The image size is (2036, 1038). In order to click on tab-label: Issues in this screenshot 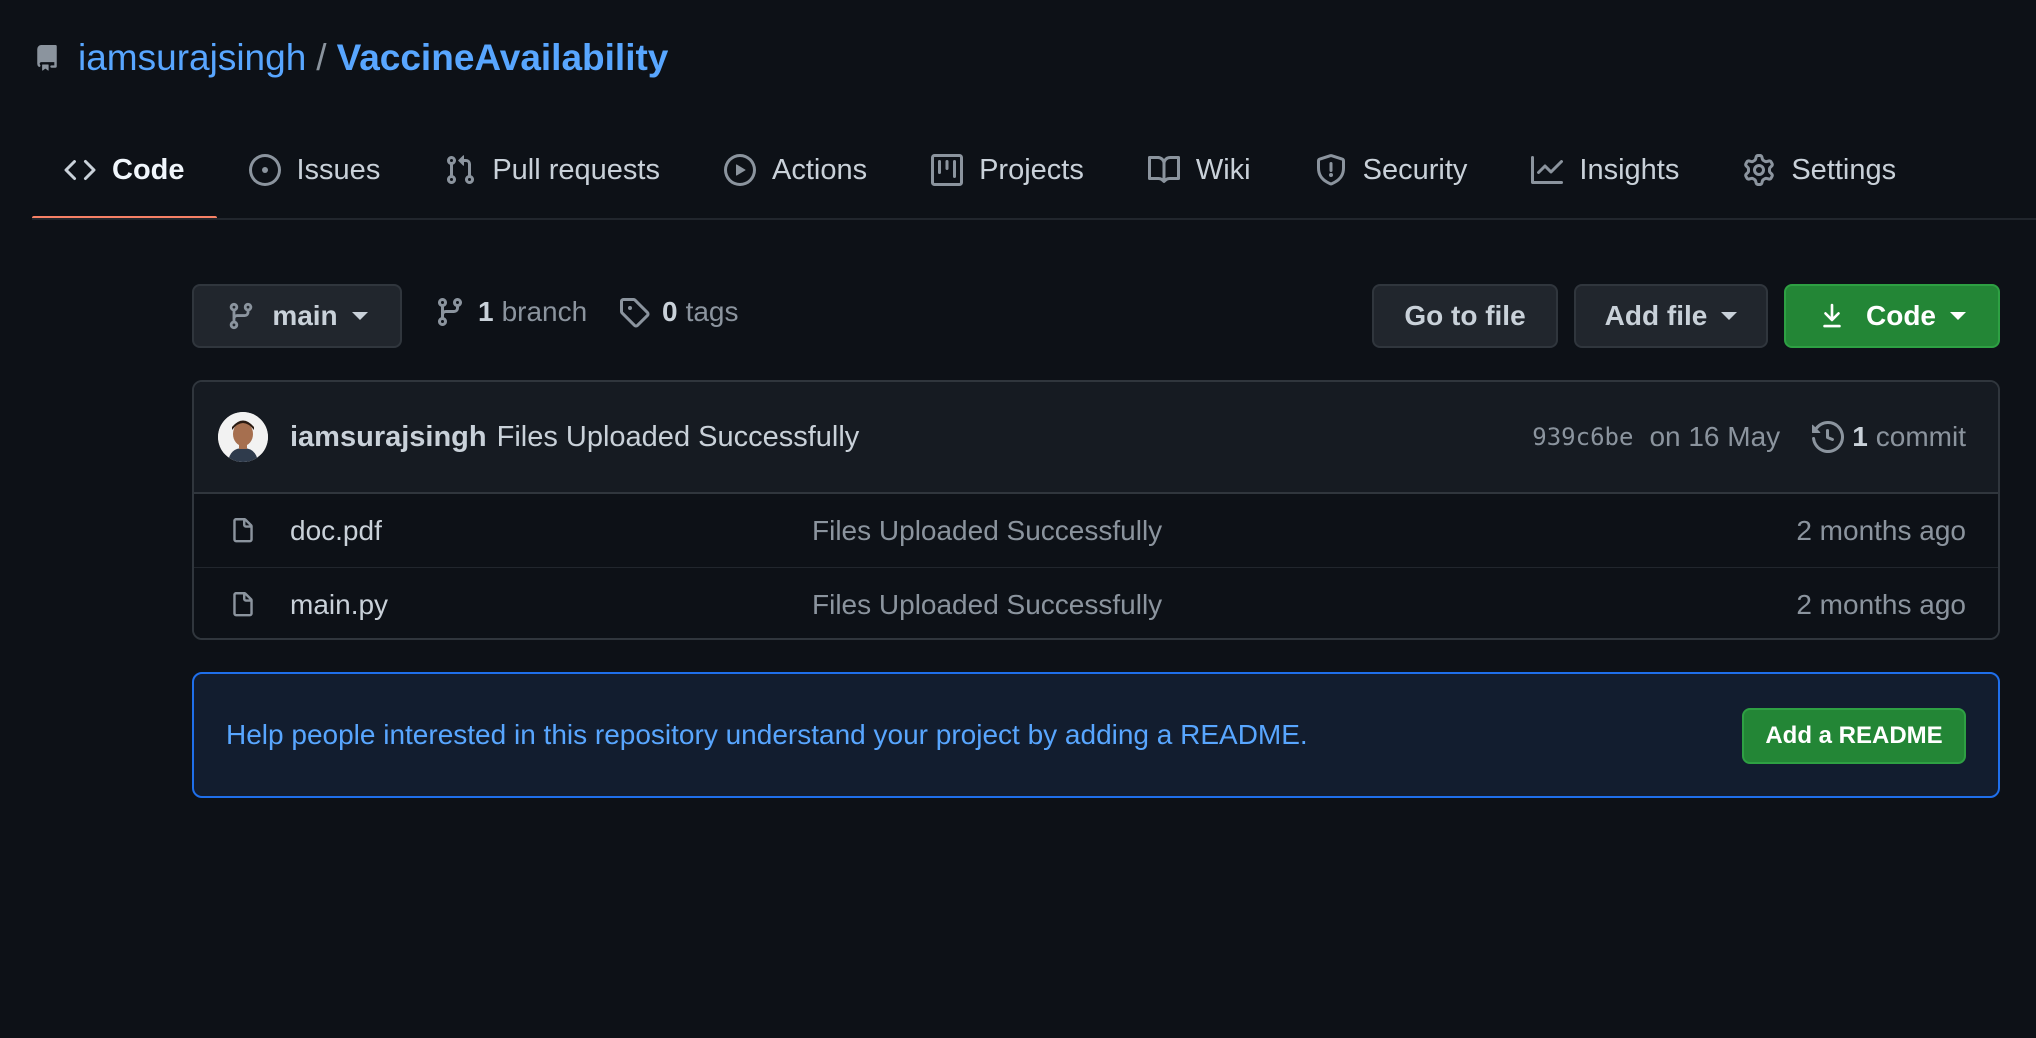, I will do `click(338, 169)`.